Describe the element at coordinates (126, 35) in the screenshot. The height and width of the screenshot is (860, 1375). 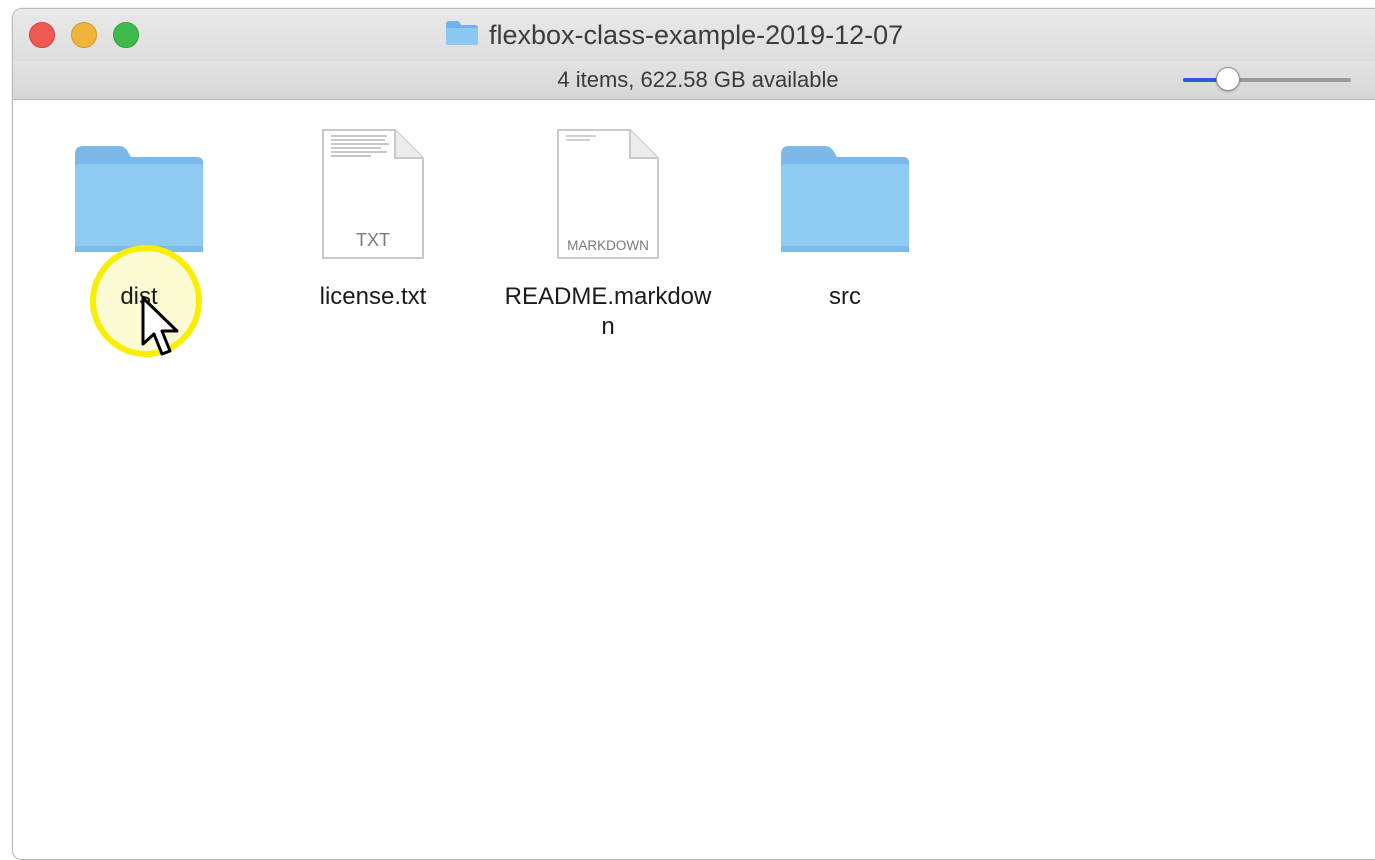
I see `zoom-button` at that location.